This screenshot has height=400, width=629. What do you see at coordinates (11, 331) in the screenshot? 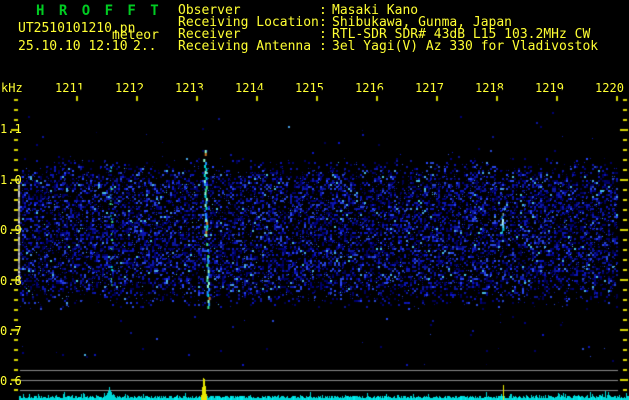
I see `freq-label: 0.7` at bounding box center [11, 331].